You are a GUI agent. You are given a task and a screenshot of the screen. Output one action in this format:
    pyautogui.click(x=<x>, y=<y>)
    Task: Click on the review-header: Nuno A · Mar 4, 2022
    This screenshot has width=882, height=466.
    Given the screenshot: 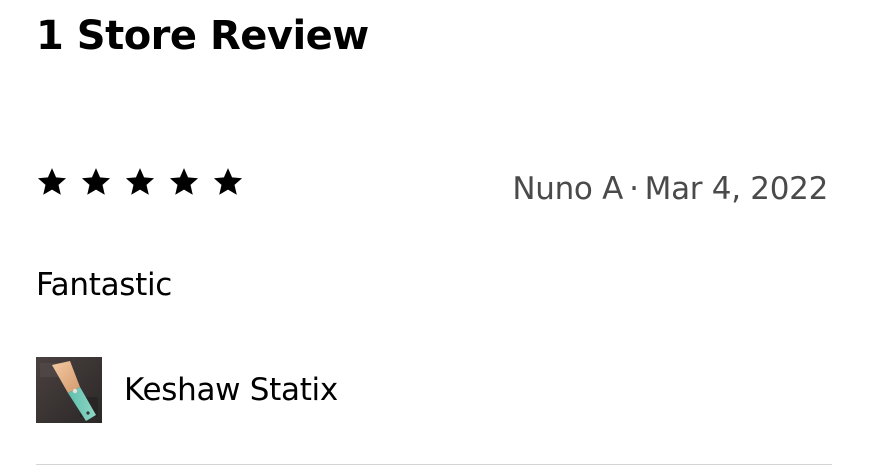 What is the action you would take?
    pyautogui.click(x=432, y=187)
    